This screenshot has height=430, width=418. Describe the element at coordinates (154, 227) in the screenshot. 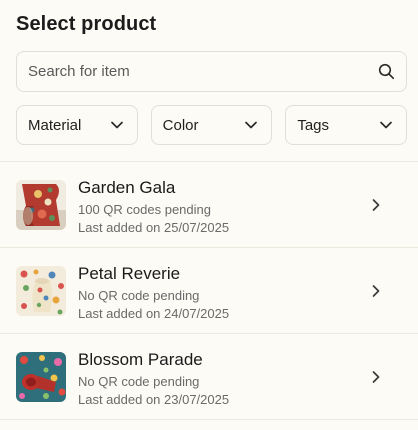

I see `last-added-date: Last added on 25/07/2025` at that location.